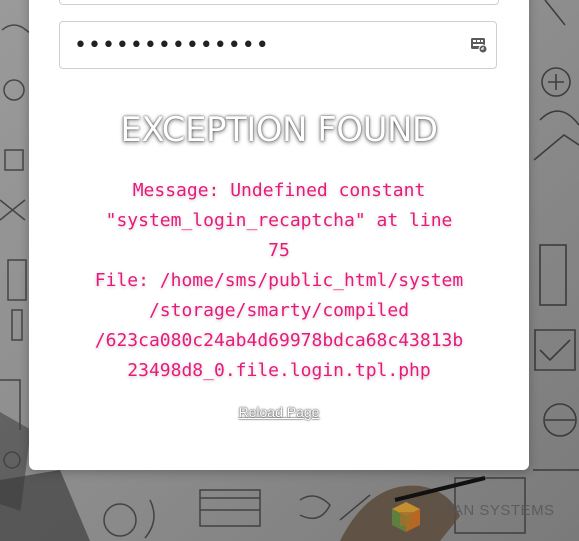 This screenshot has width=579, height=541. I want to click on reload-container: Reload Page, so click(279, 413).